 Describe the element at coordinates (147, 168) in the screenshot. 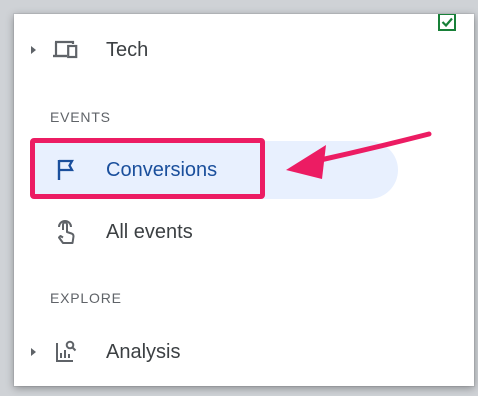

I see `annotation-highlight-box` at that location.